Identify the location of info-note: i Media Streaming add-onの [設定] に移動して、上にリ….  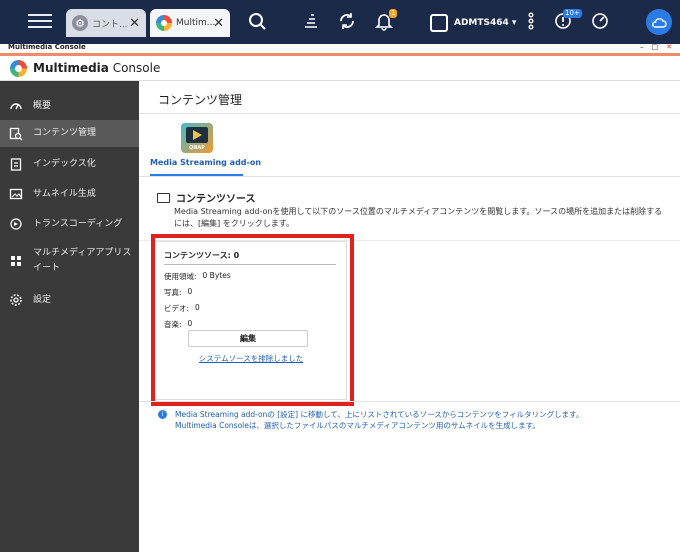
(370, 420).